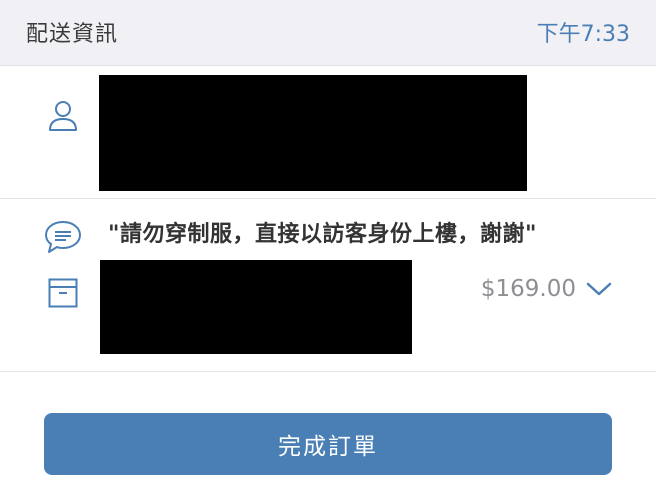  Describe the element at coordinates (599, 289) in the screenshot. I see `chevron-down-icon` at that location.